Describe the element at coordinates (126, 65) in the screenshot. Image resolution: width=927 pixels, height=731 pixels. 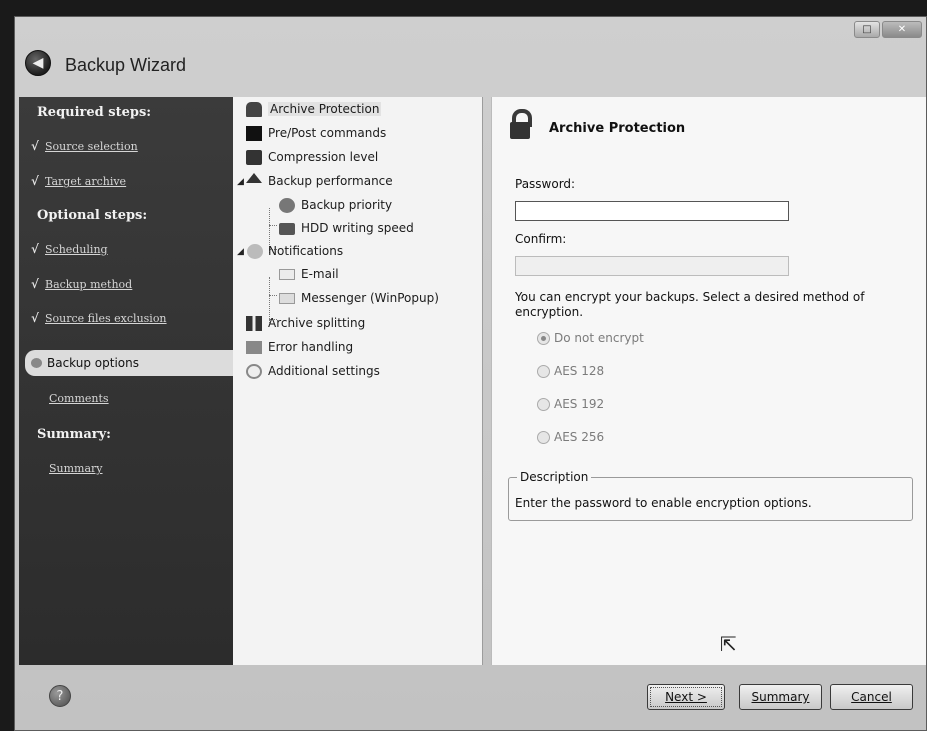
I see `window-title: Backup Wizard` at that location.